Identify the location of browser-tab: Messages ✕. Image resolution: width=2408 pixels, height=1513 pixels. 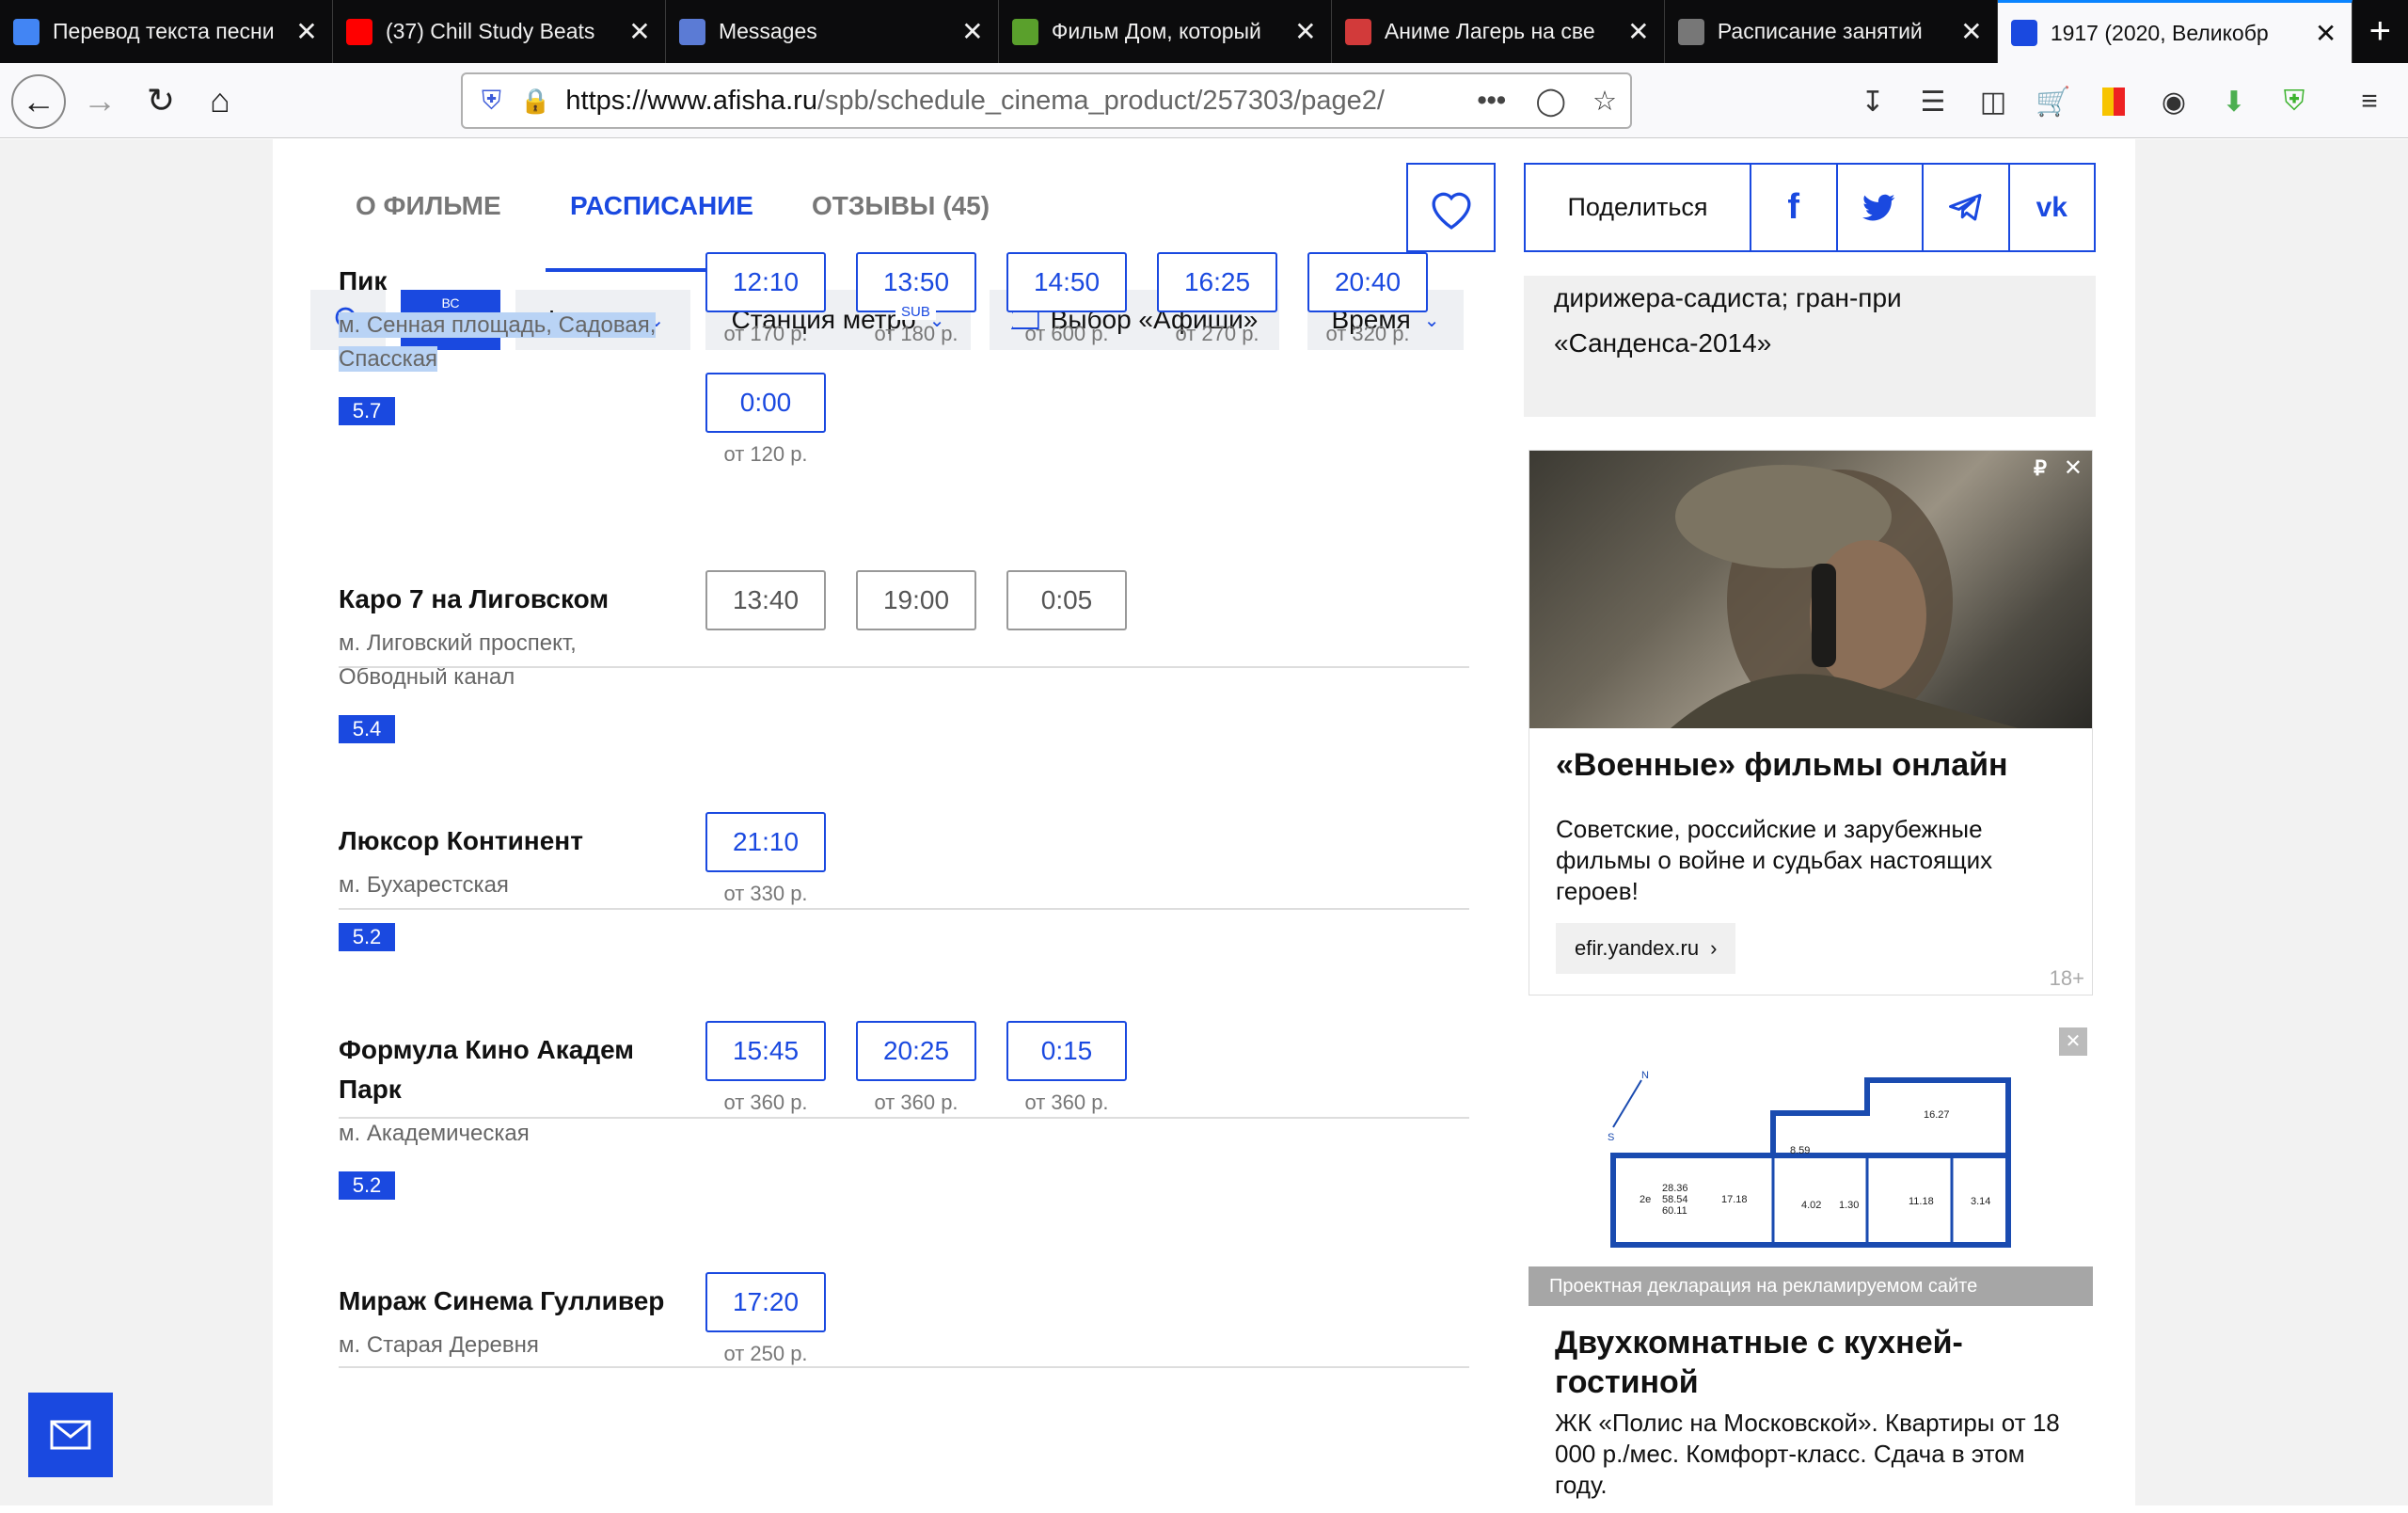
(833, 31).